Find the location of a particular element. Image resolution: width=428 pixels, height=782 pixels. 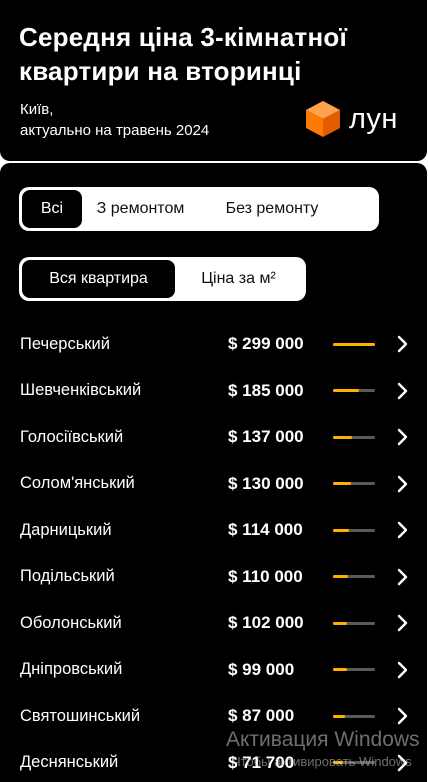

filter-renovated-button: З ремонтом is located at coordinates (140, 209).